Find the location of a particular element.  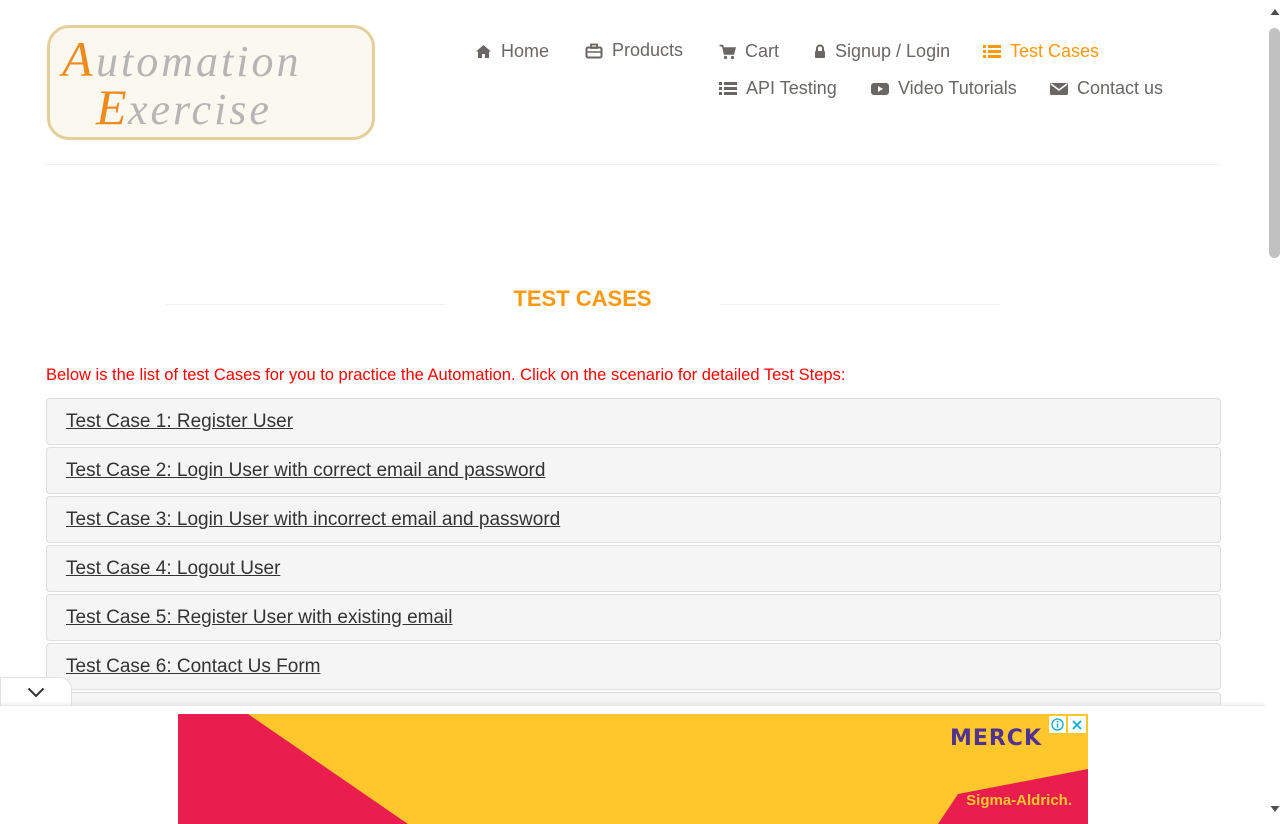

lock-icon is located at coordinates (820, 51).